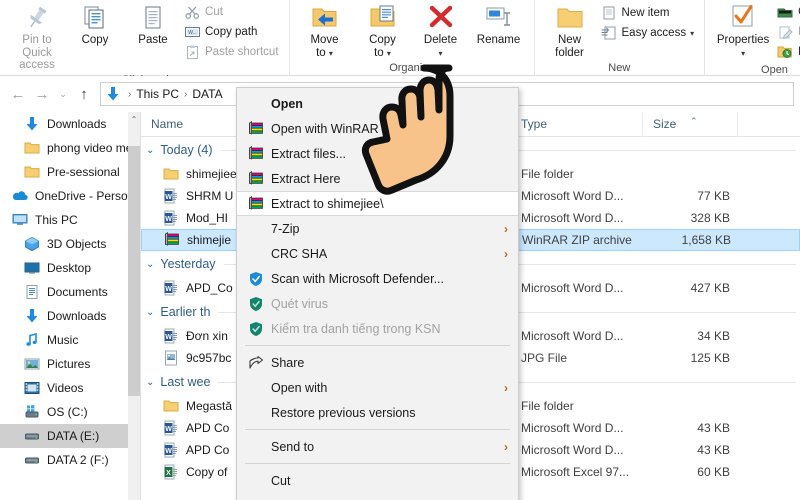  I want to click on word-doc-icon: W, so click(171, 336).